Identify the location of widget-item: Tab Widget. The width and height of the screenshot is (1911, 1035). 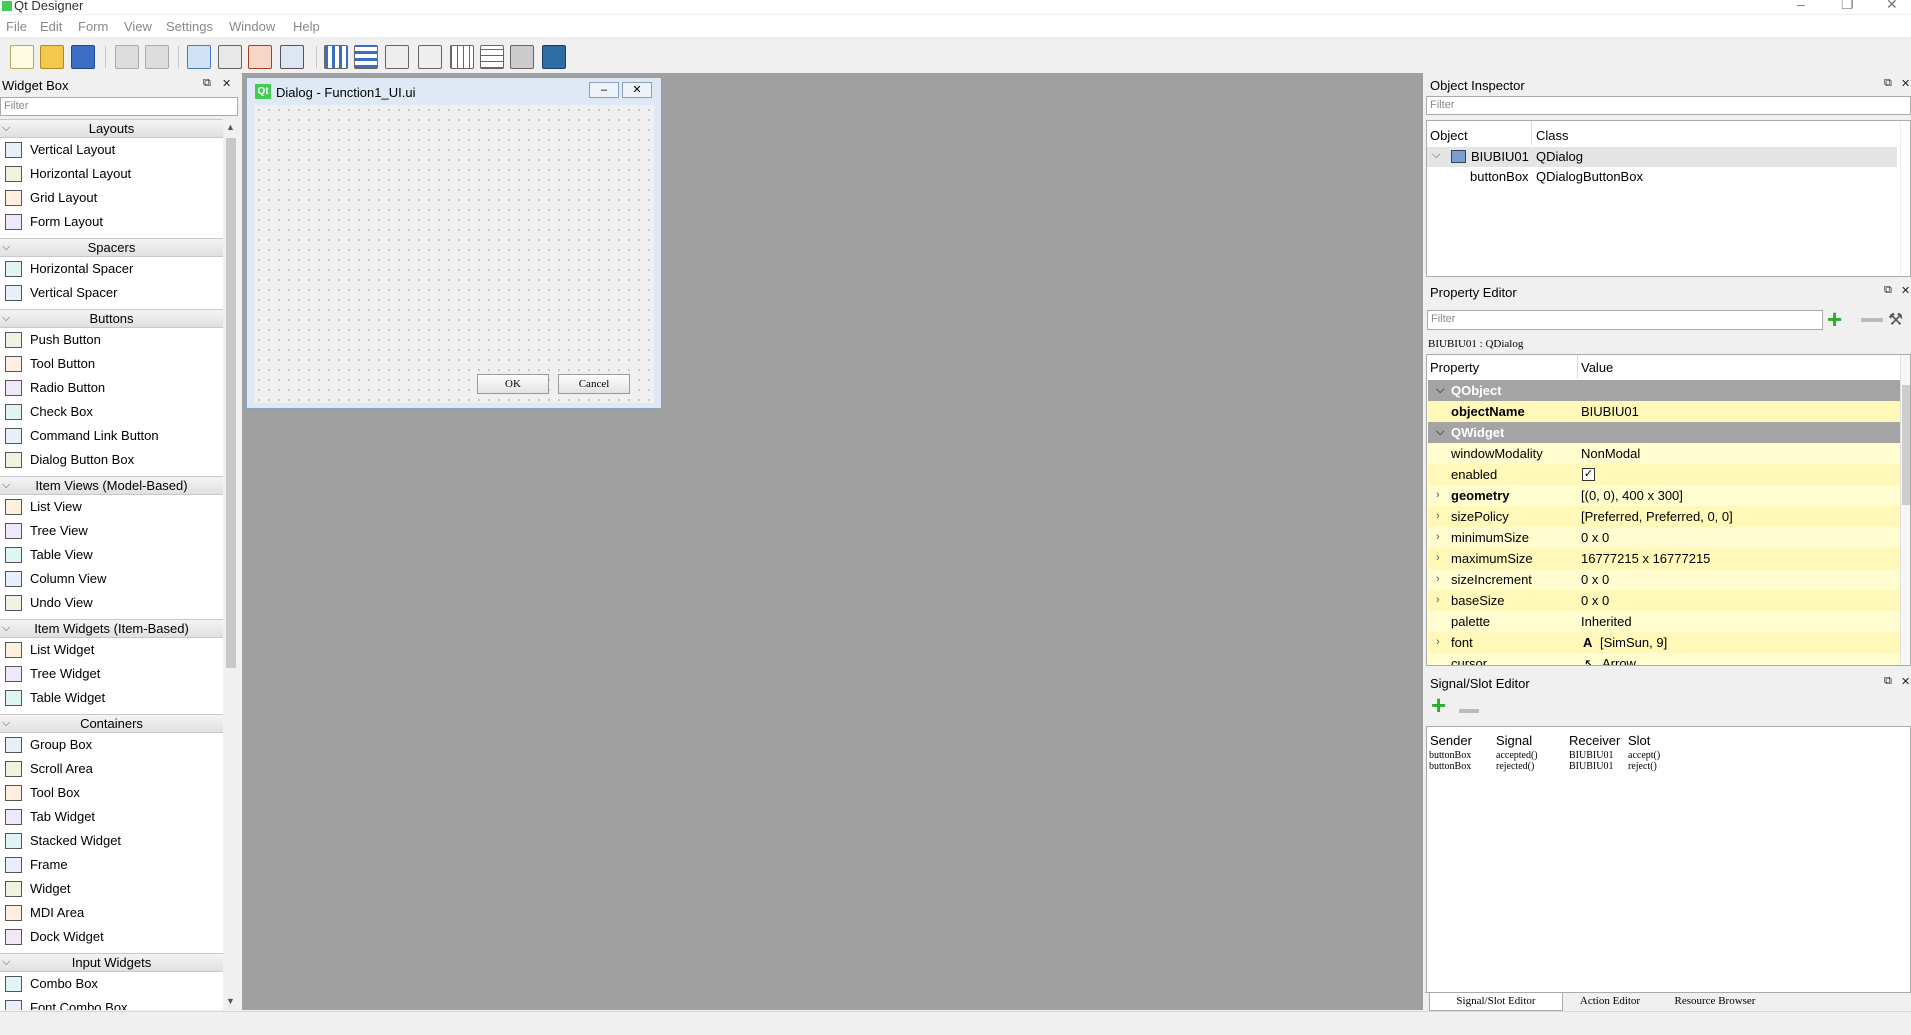
(111, 817).